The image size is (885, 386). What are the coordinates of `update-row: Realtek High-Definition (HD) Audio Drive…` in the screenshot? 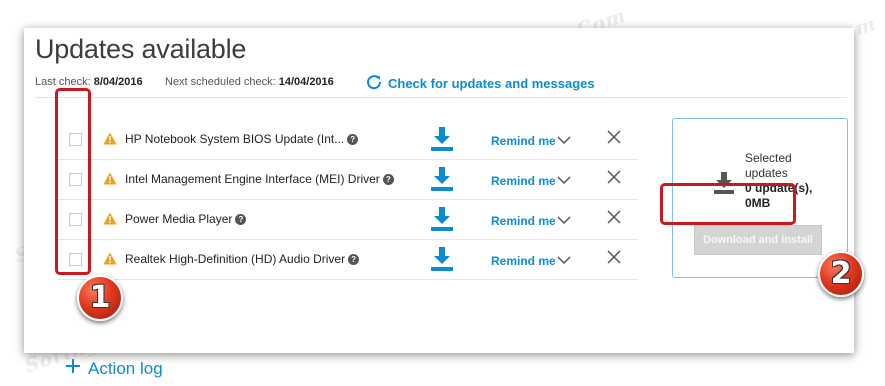 It's located at (348, 260).